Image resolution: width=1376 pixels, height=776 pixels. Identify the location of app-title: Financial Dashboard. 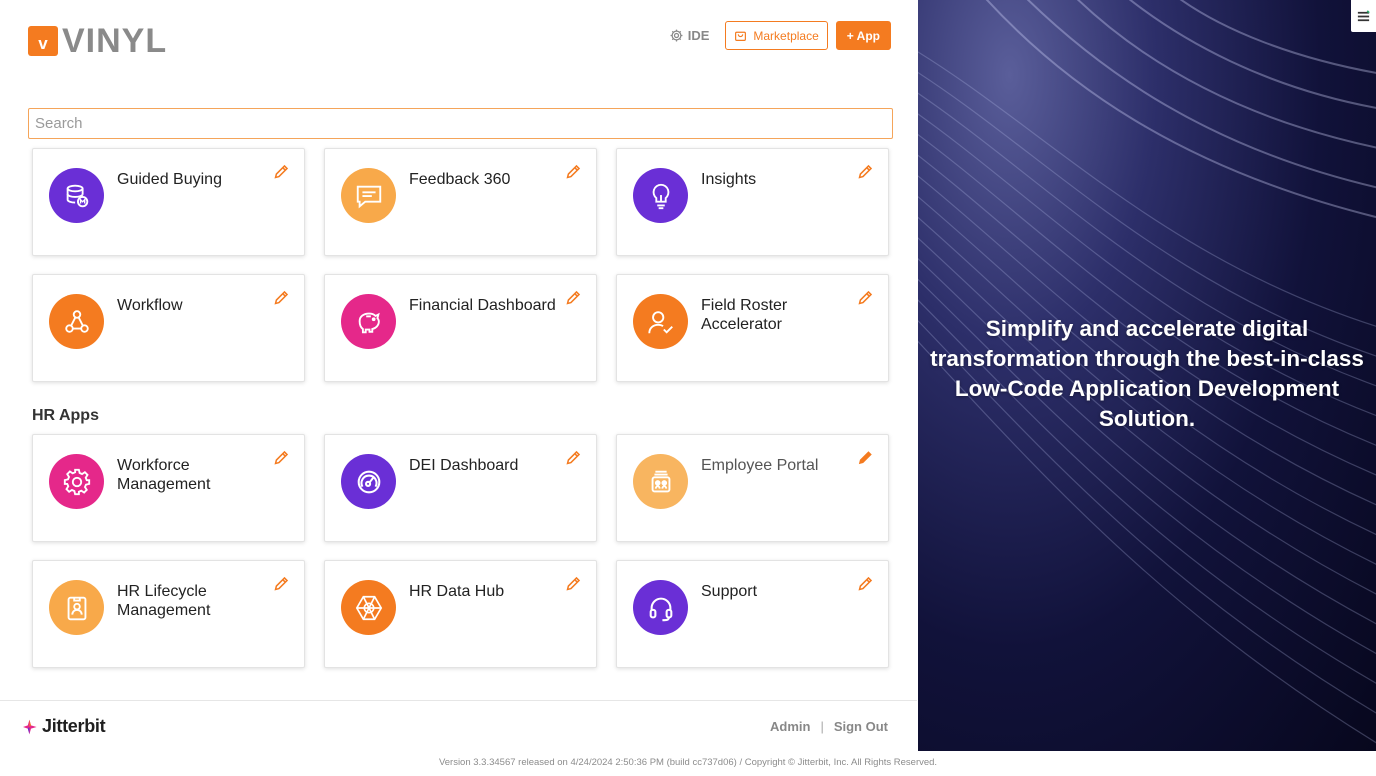
(482, 305).